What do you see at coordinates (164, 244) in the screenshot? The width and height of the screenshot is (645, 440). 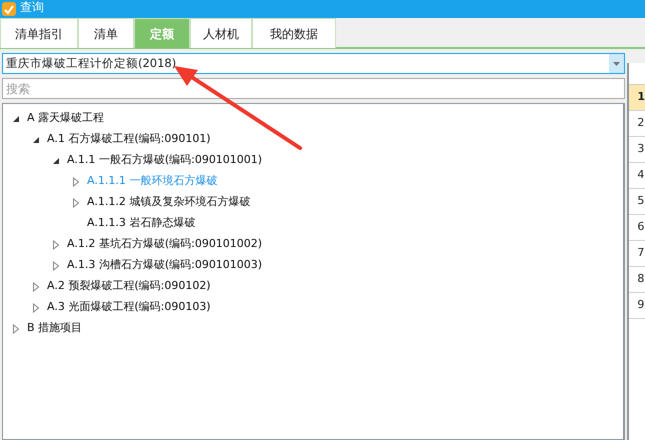 I see `tree-item: A.1.2 基坑石方爆破(编码:090101002)` at bounding box center [164, 244].